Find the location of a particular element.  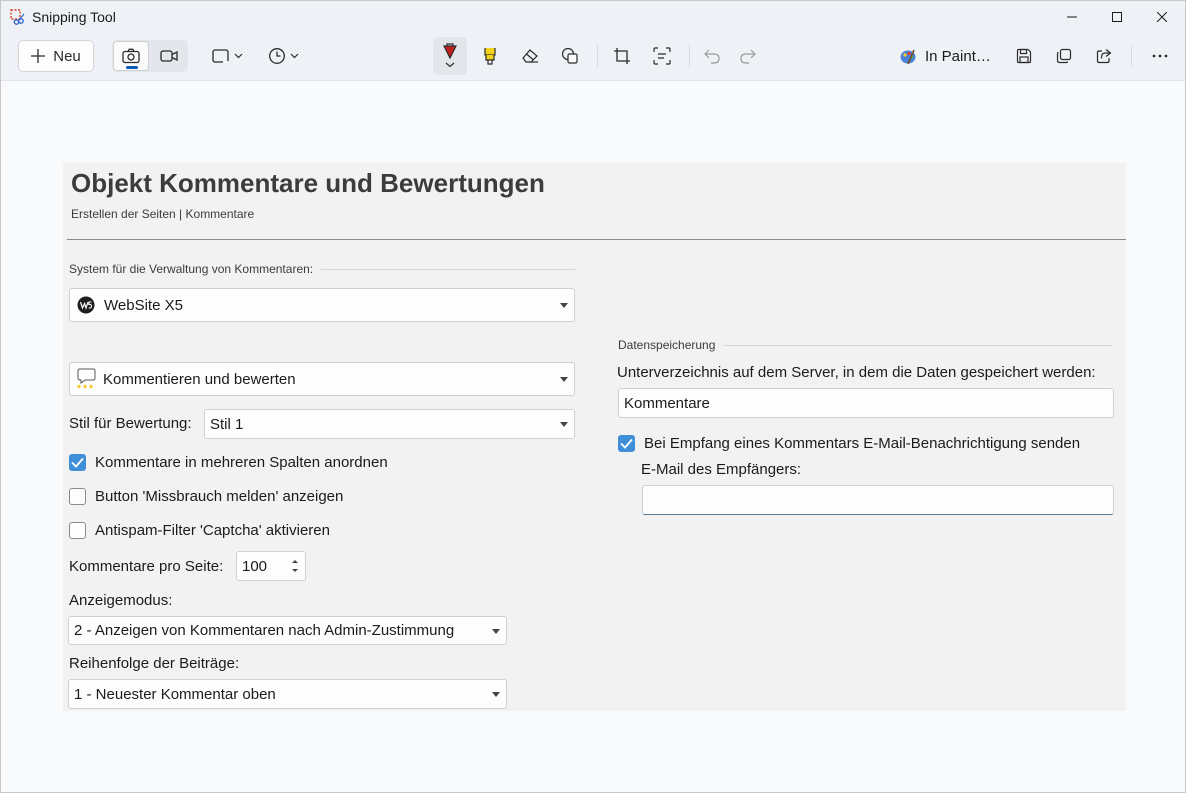

order-label: Reihenfolge der Beiträge: is located at coordinates (154, 663).